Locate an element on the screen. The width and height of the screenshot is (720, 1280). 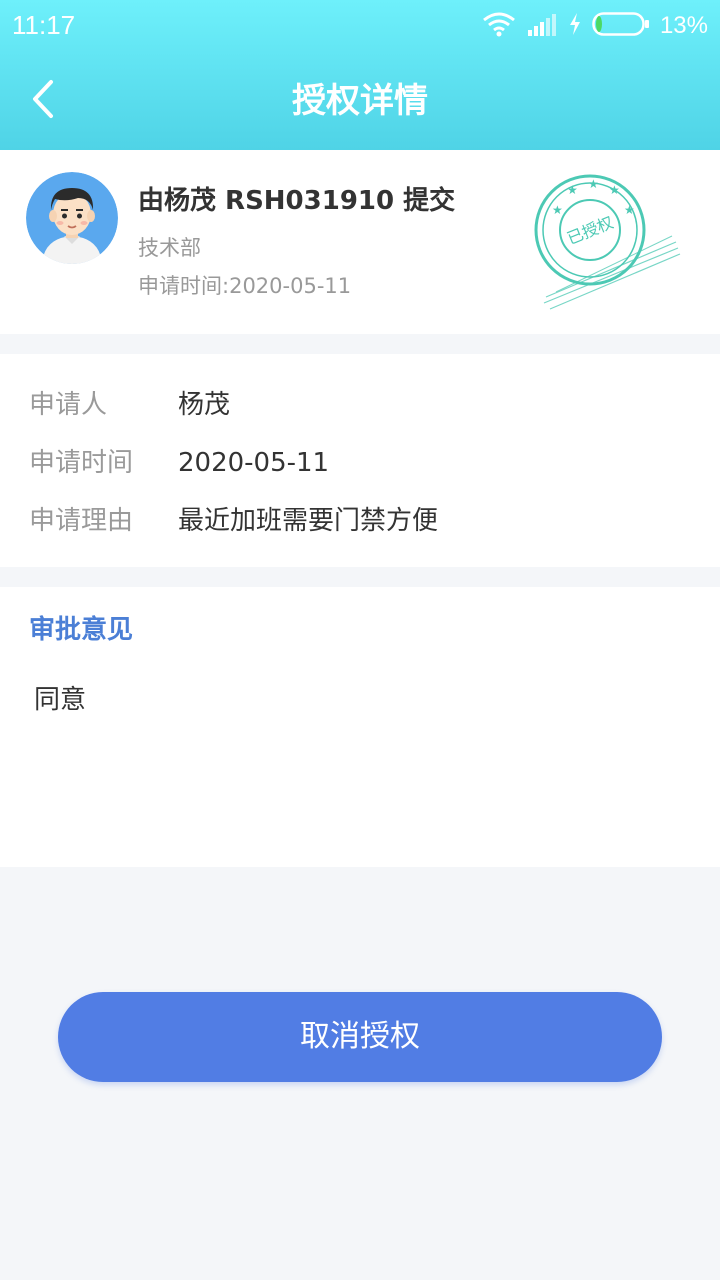
apply-time-value: 2020-05-11 is located at coordinates (290, 286).